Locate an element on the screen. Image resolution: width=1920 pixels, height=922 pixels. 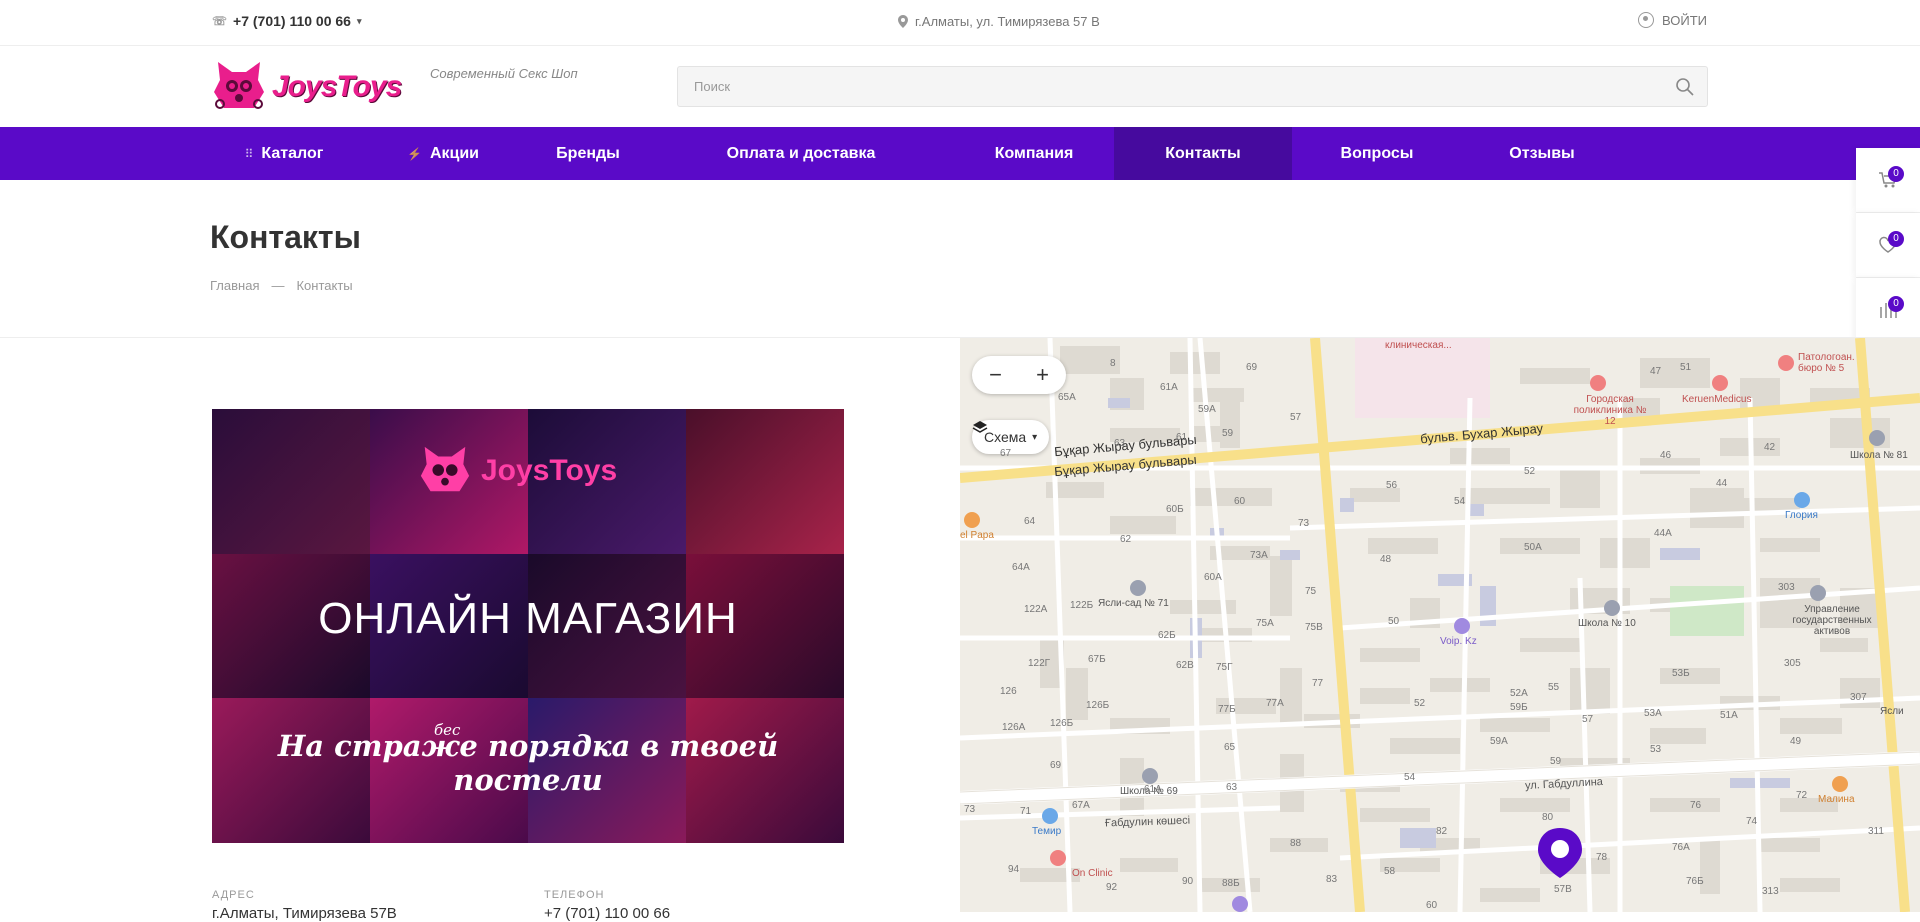
poi-label: Школа № 81 is located at coordinates (1879, 455).